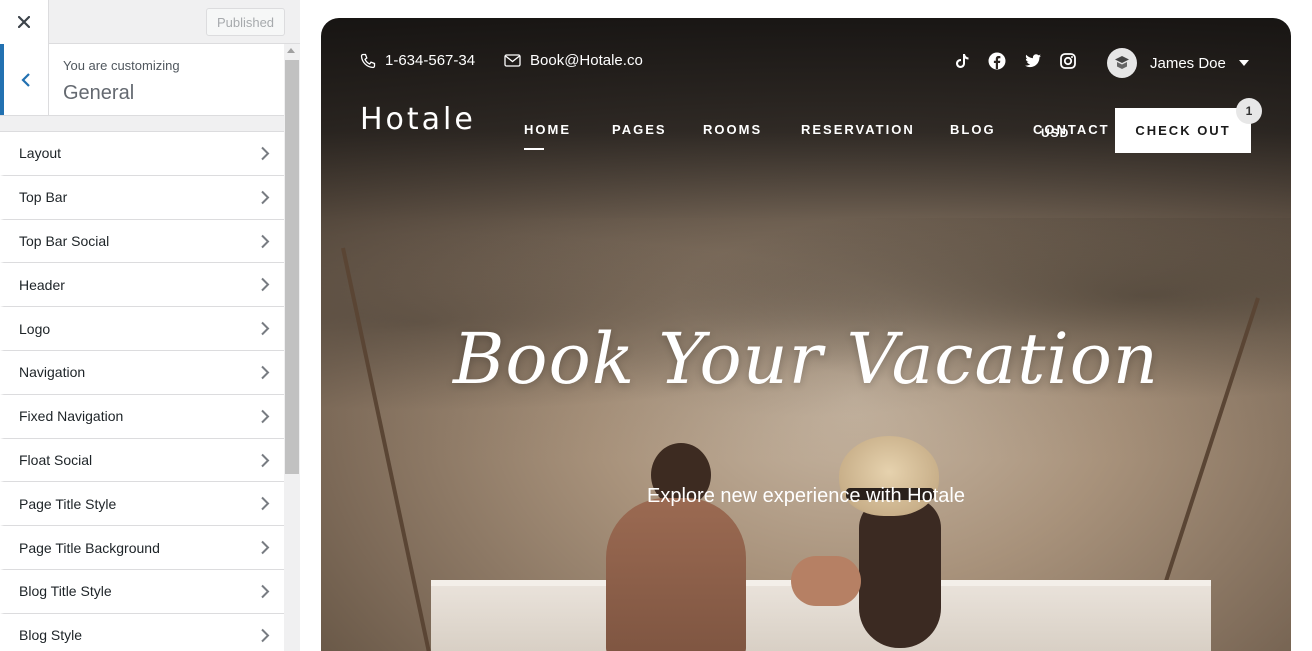 The width and height of the screenshot is (1312, 651). I want to click on email-address: Book@Hotale.co, so click(586, 60).